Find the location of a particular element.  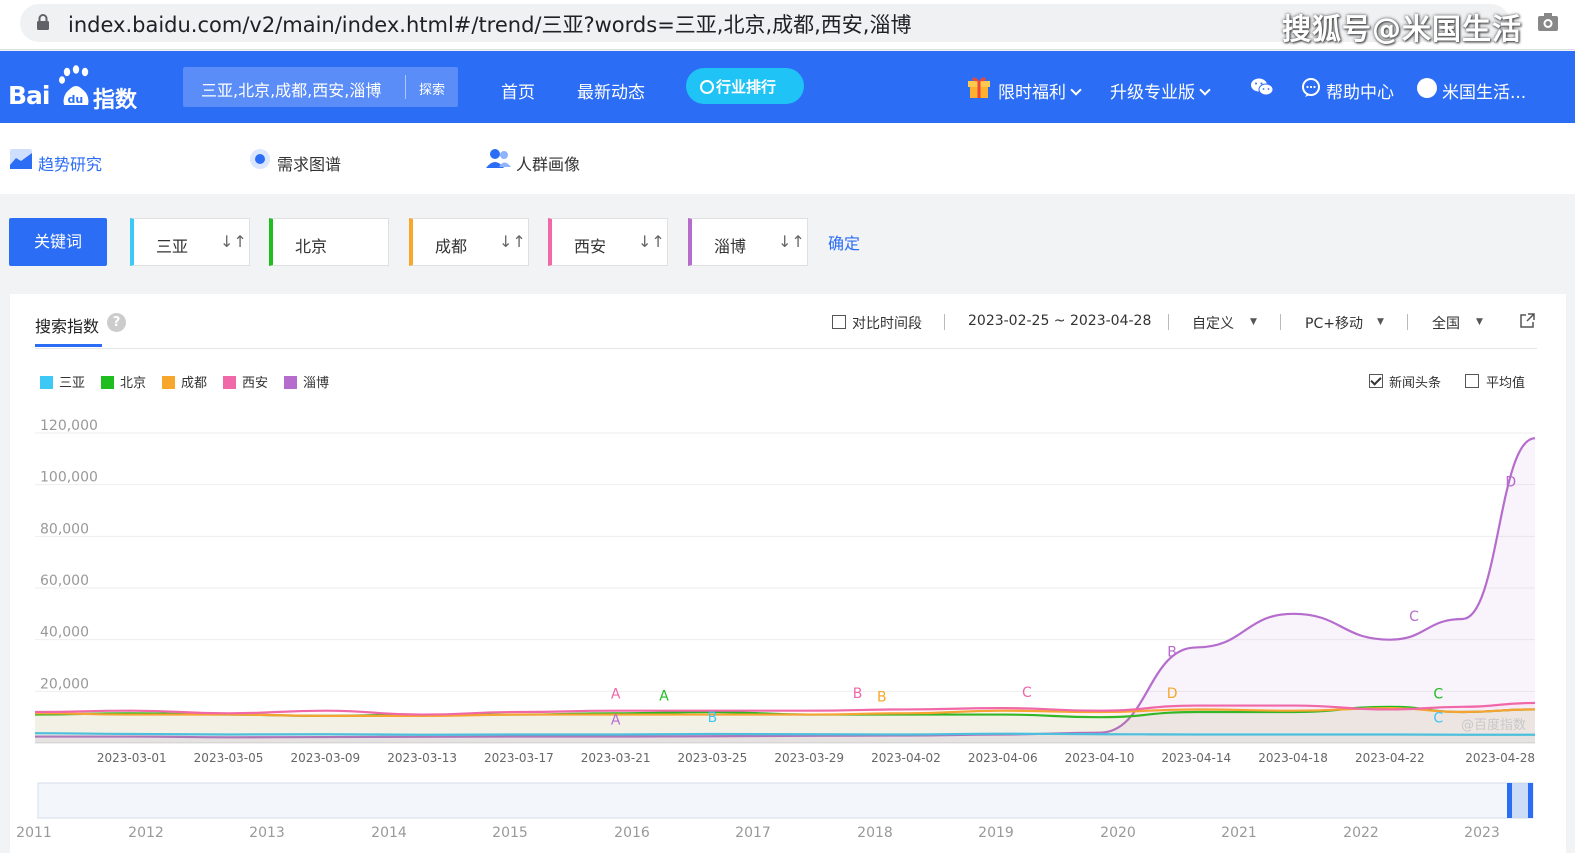

nav-limited-benefit: 限时福利 is located at coordinates (1040, 90).